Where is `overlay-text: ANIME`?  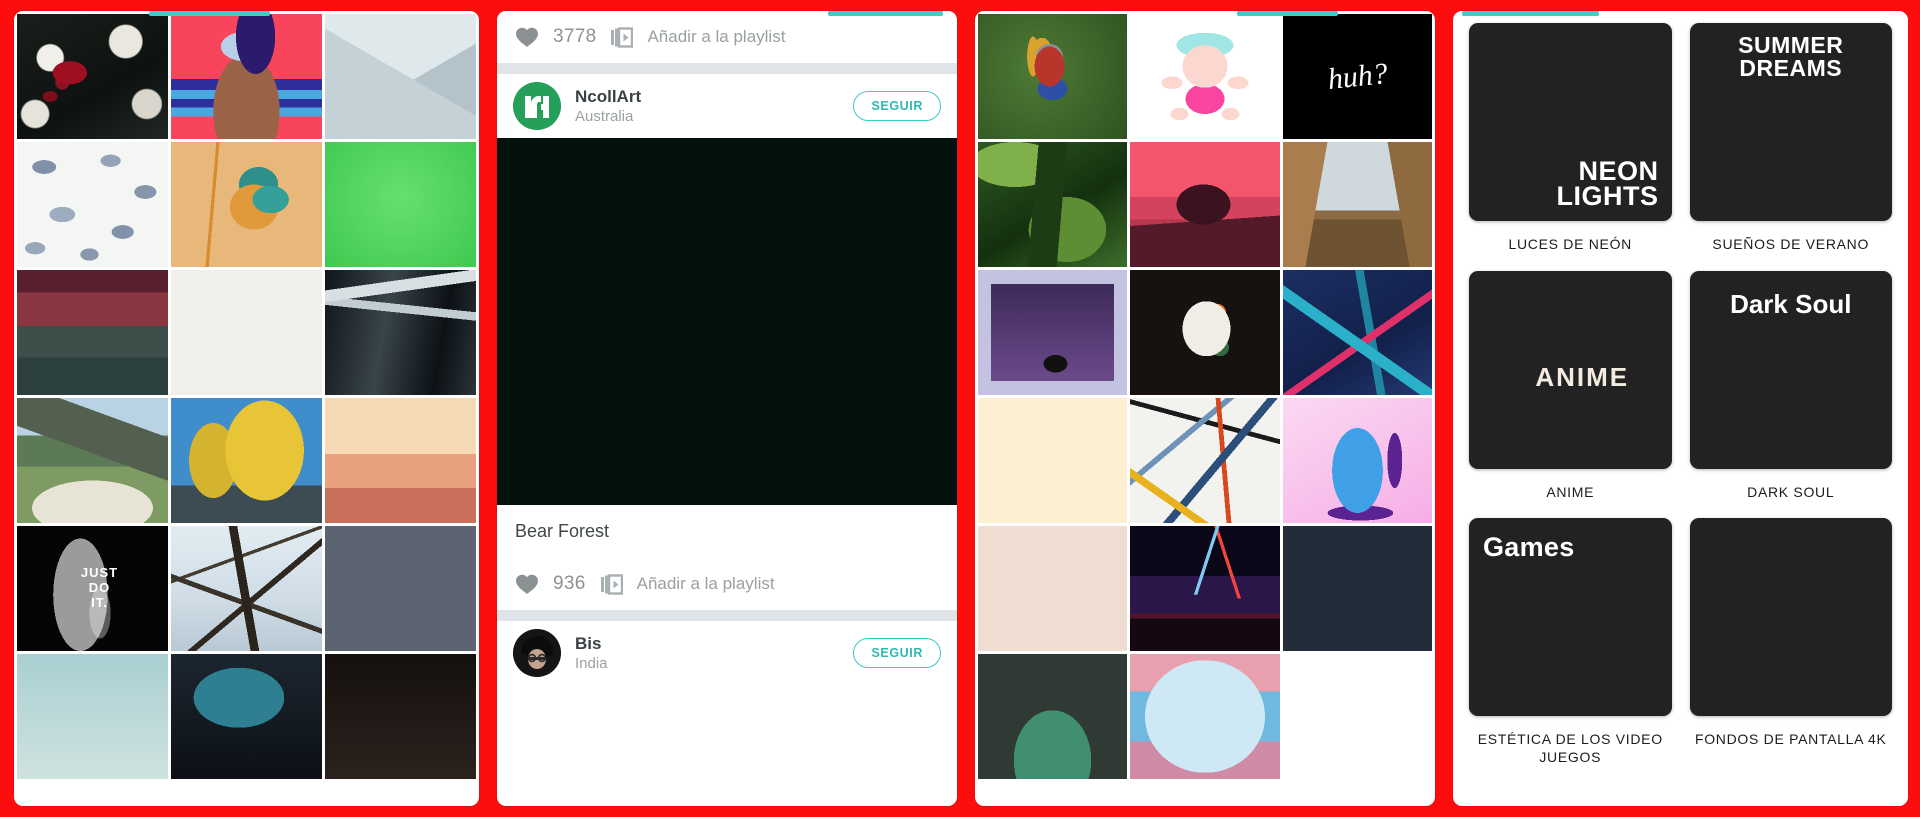 overlay-text: ANIME is located at coordinates (1582, 376).